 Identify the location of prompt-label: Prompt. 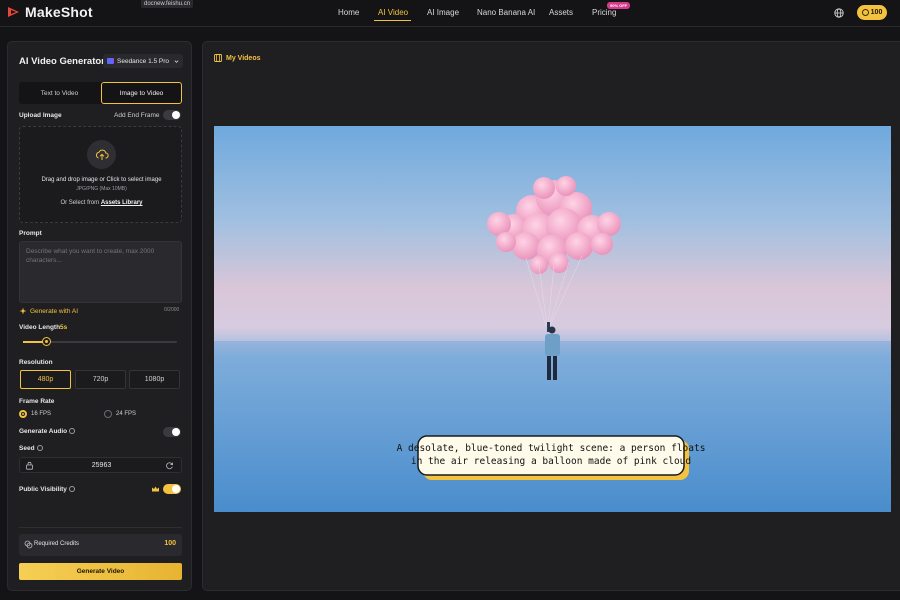
(30, 233).